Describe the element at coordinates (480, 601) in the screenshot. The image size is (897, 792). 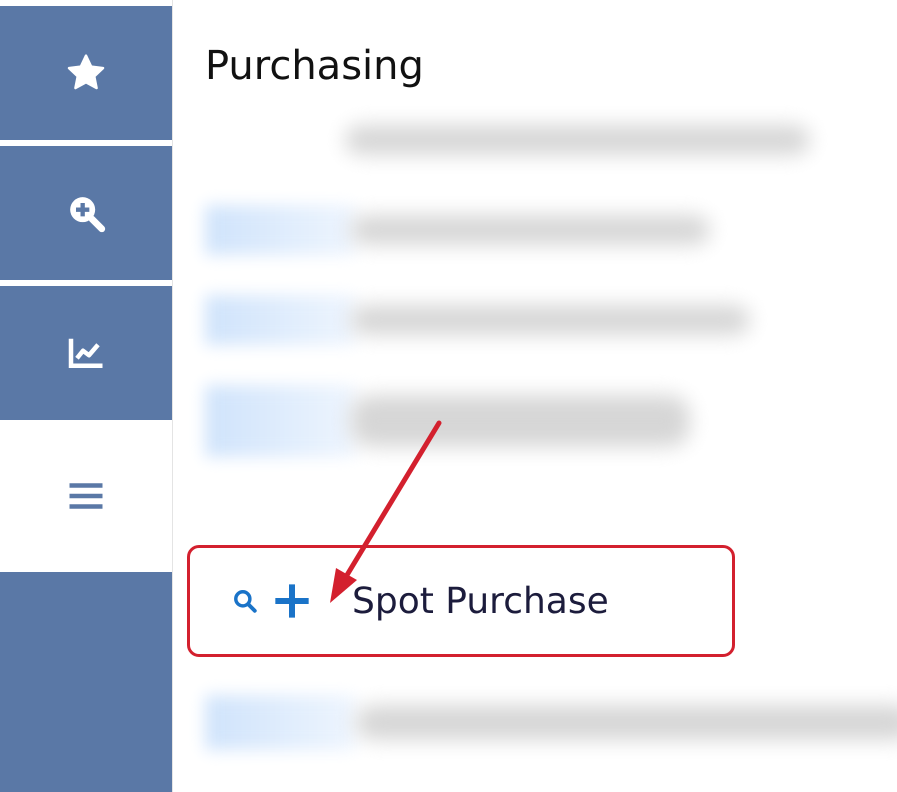
I see `menu-item-label: Spot Purchase` at that location.